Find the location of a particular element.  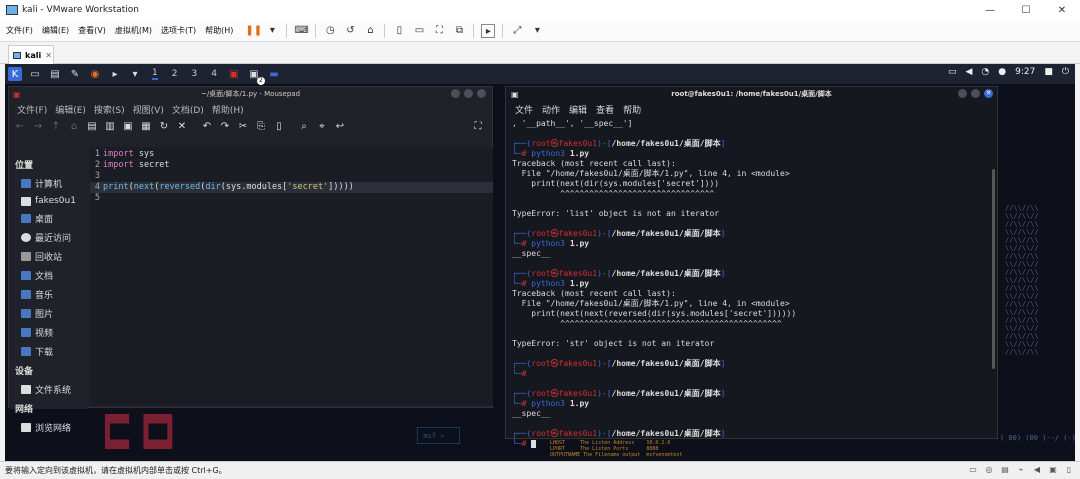

library-icon: ▯ is located at coordinates (399, 31).